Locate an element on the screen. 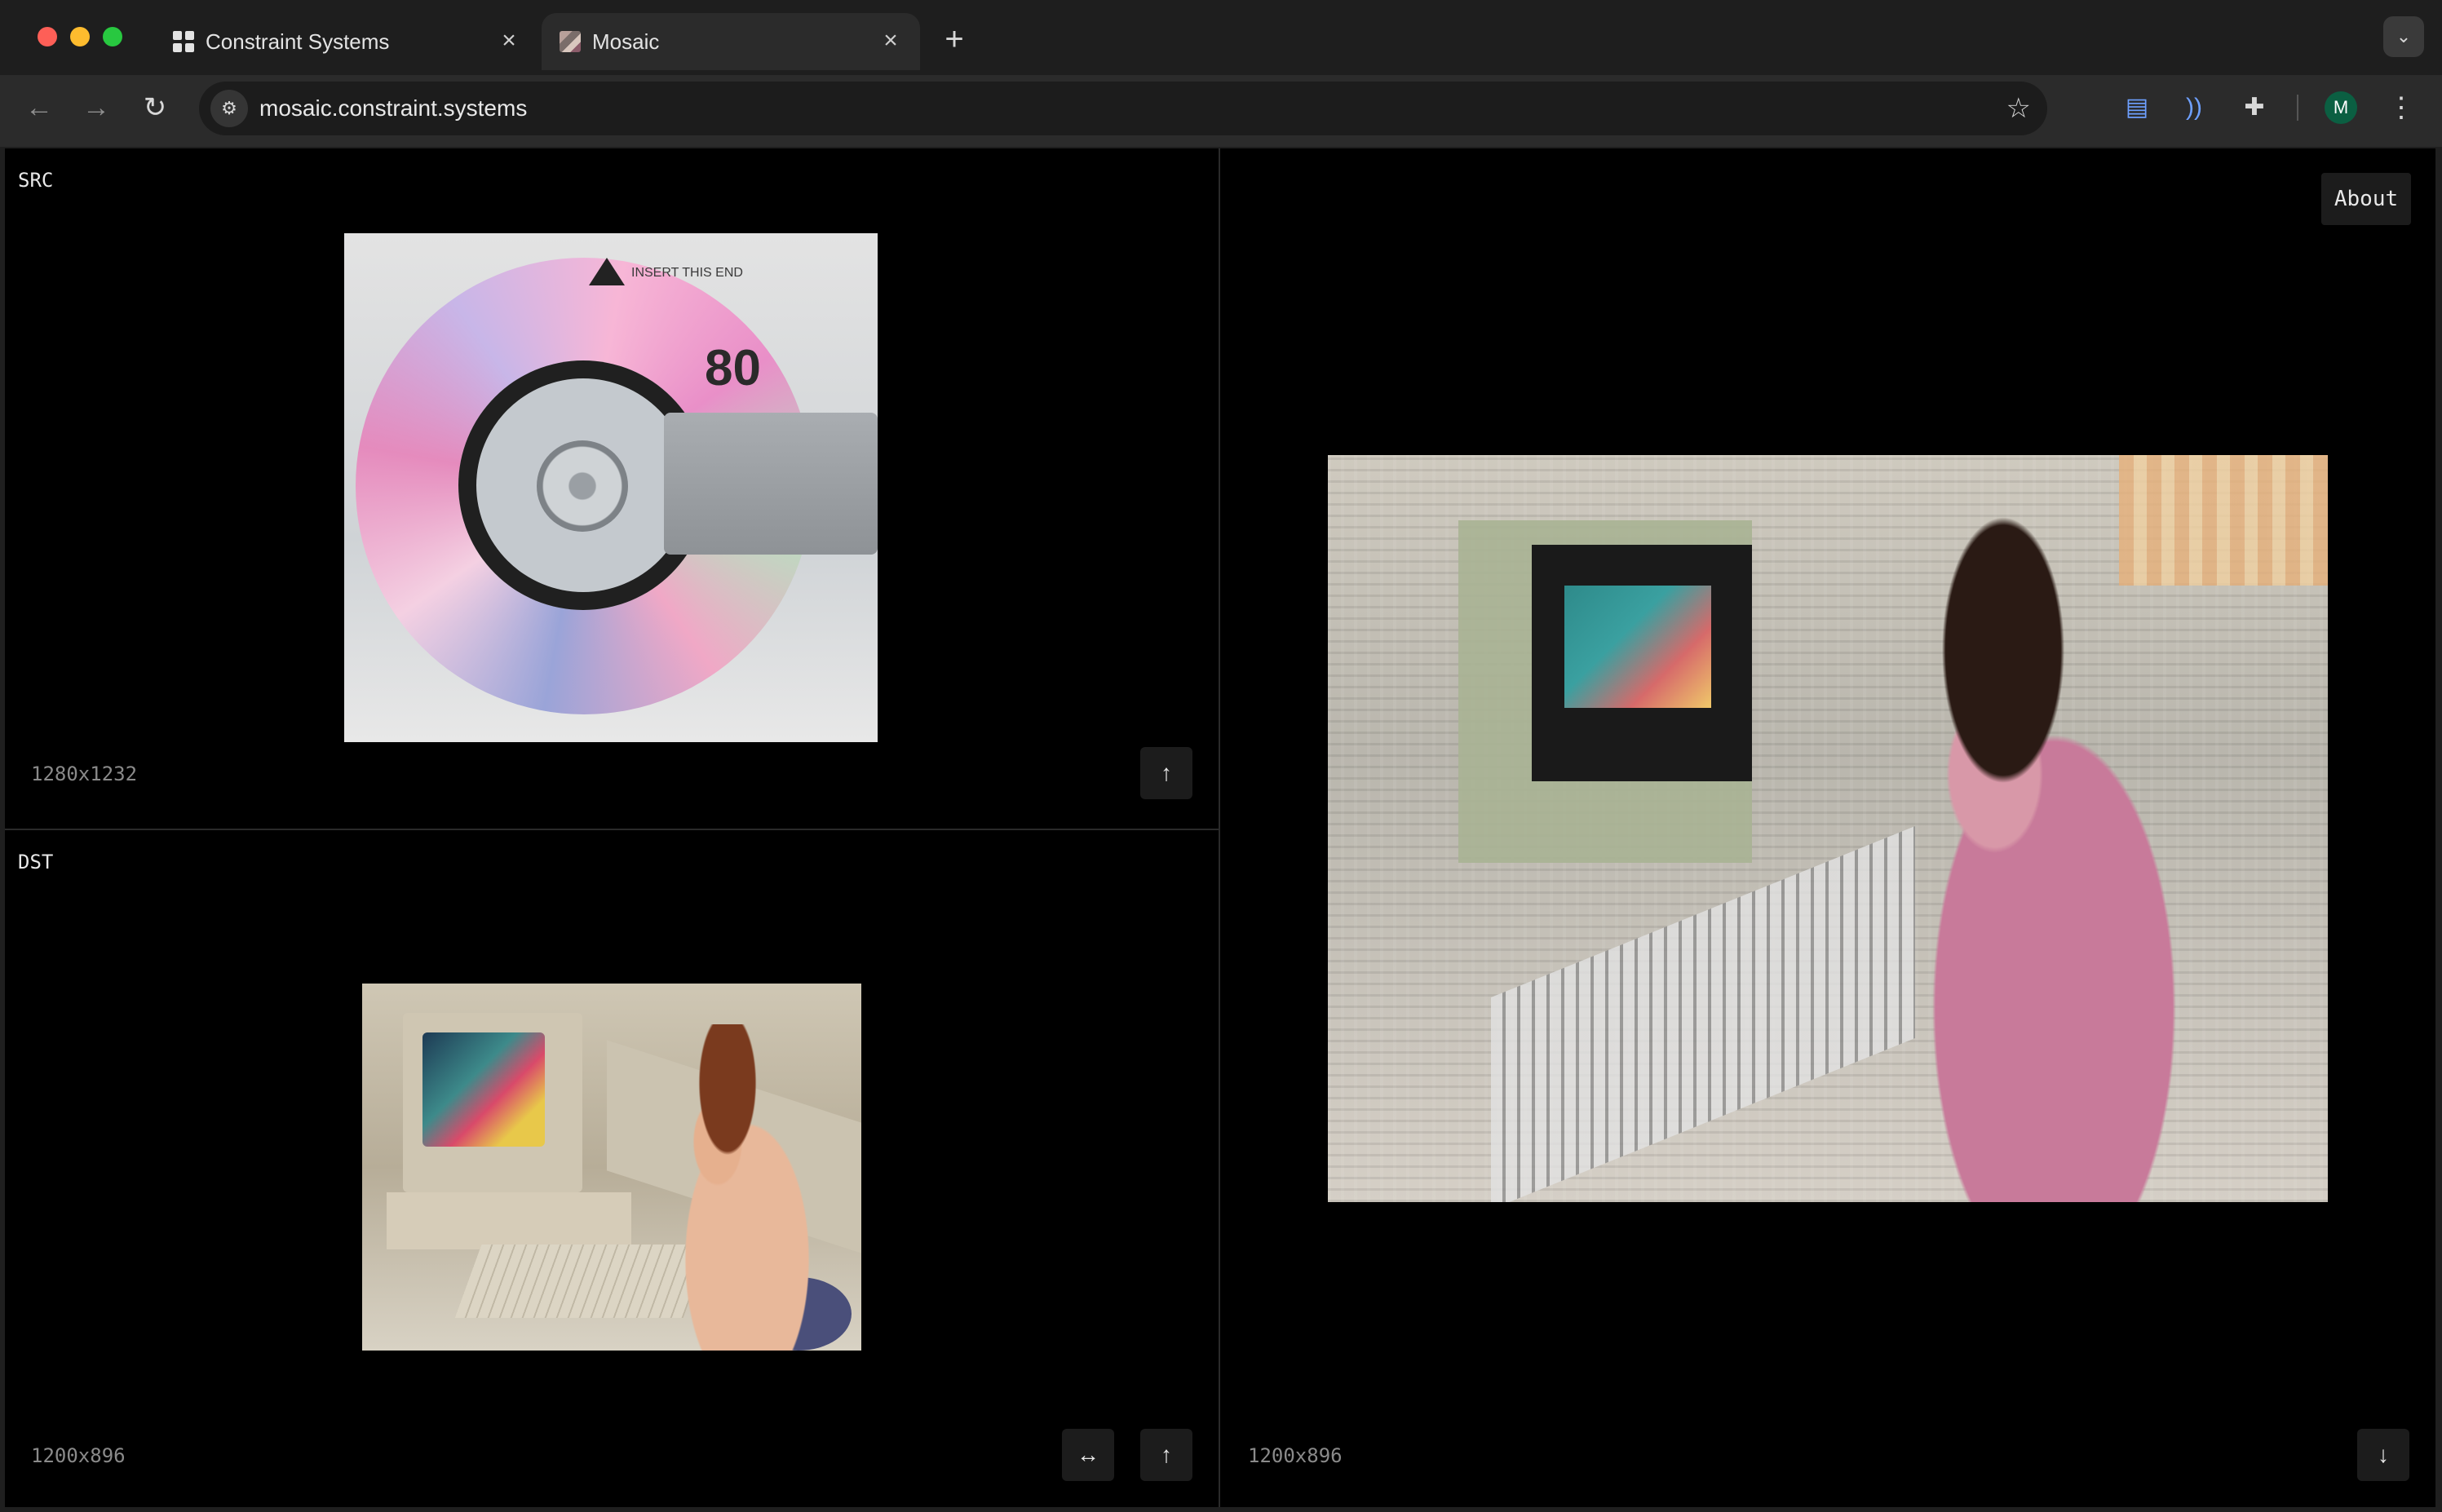  disc-hub is located at coordinates (583, 486).